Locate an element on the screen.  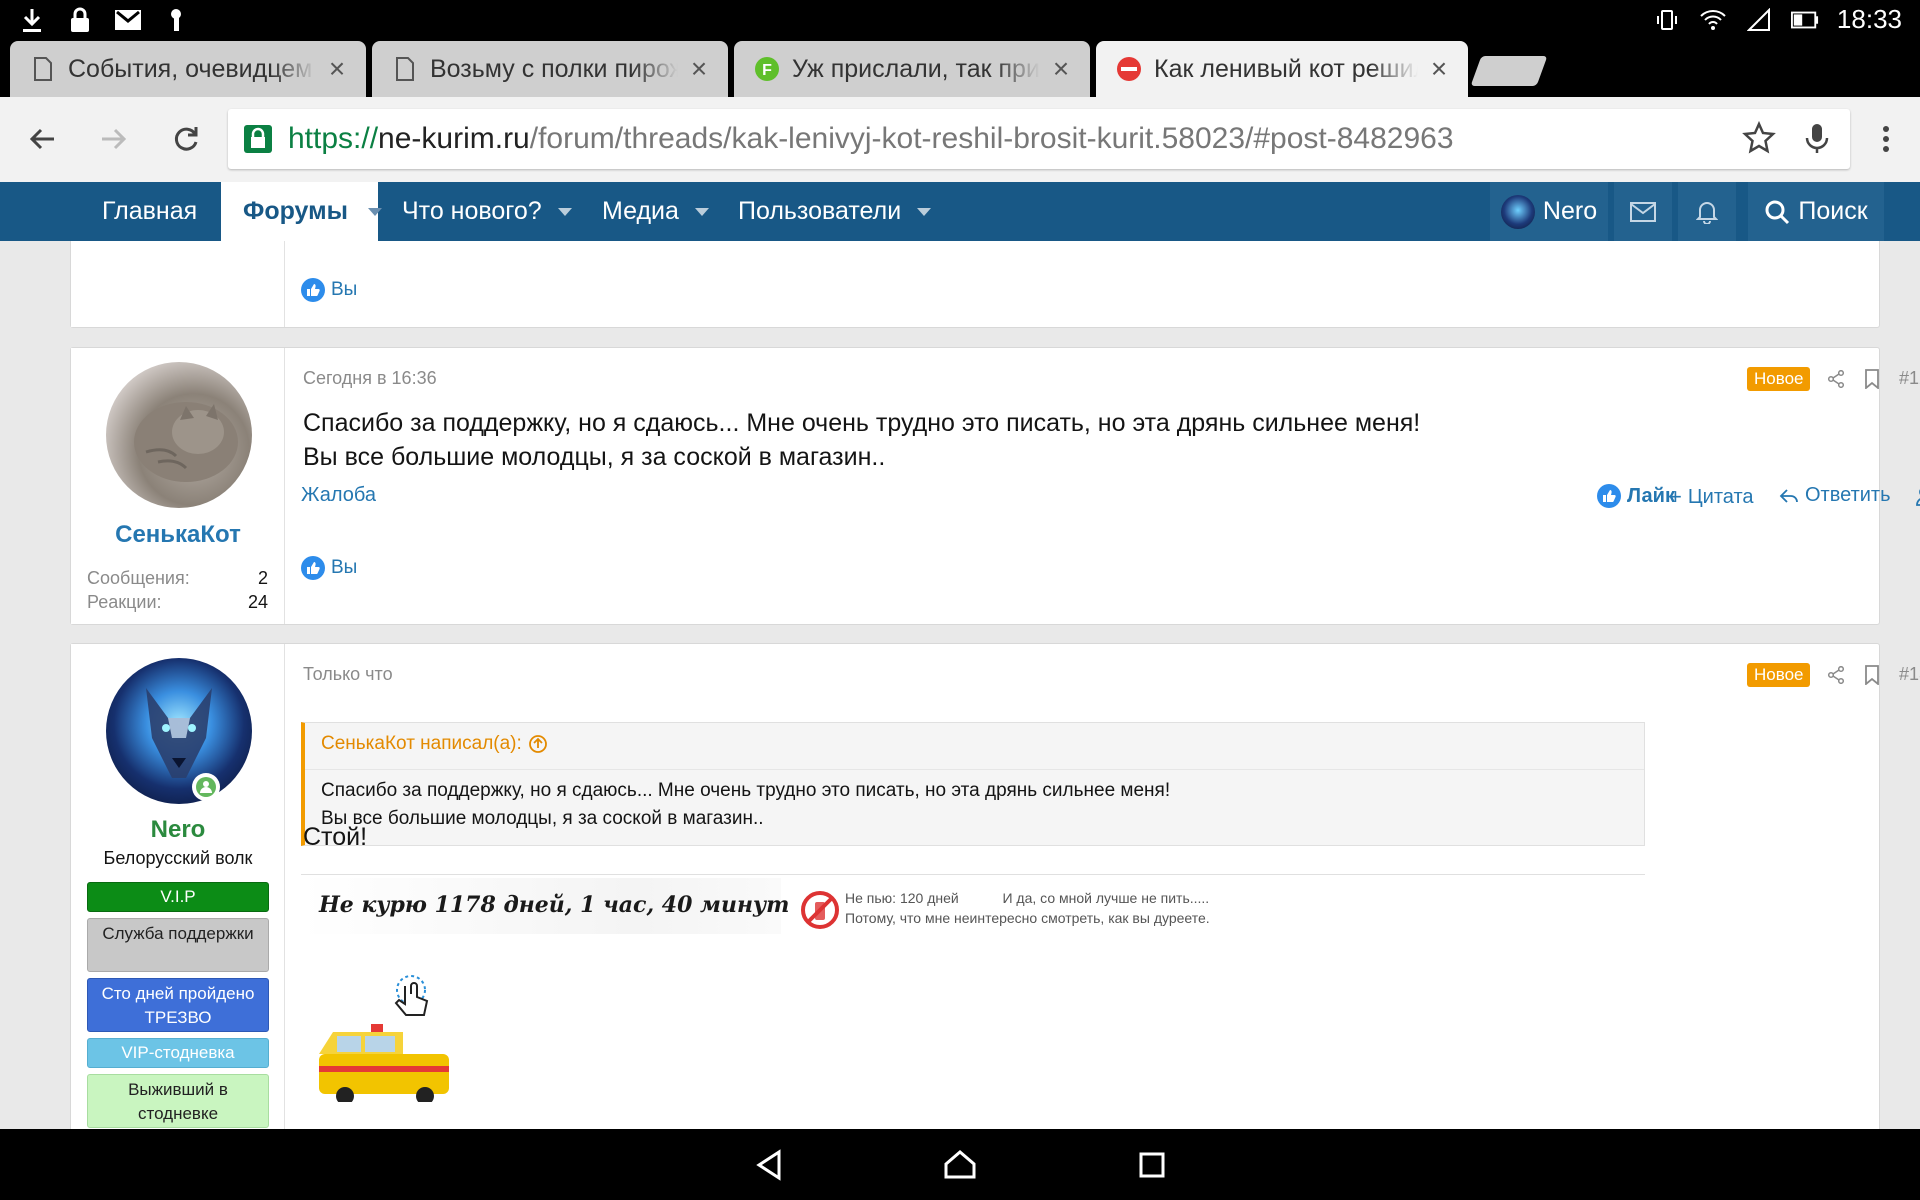
post-author: Nero is located at coordinates (178, 830).